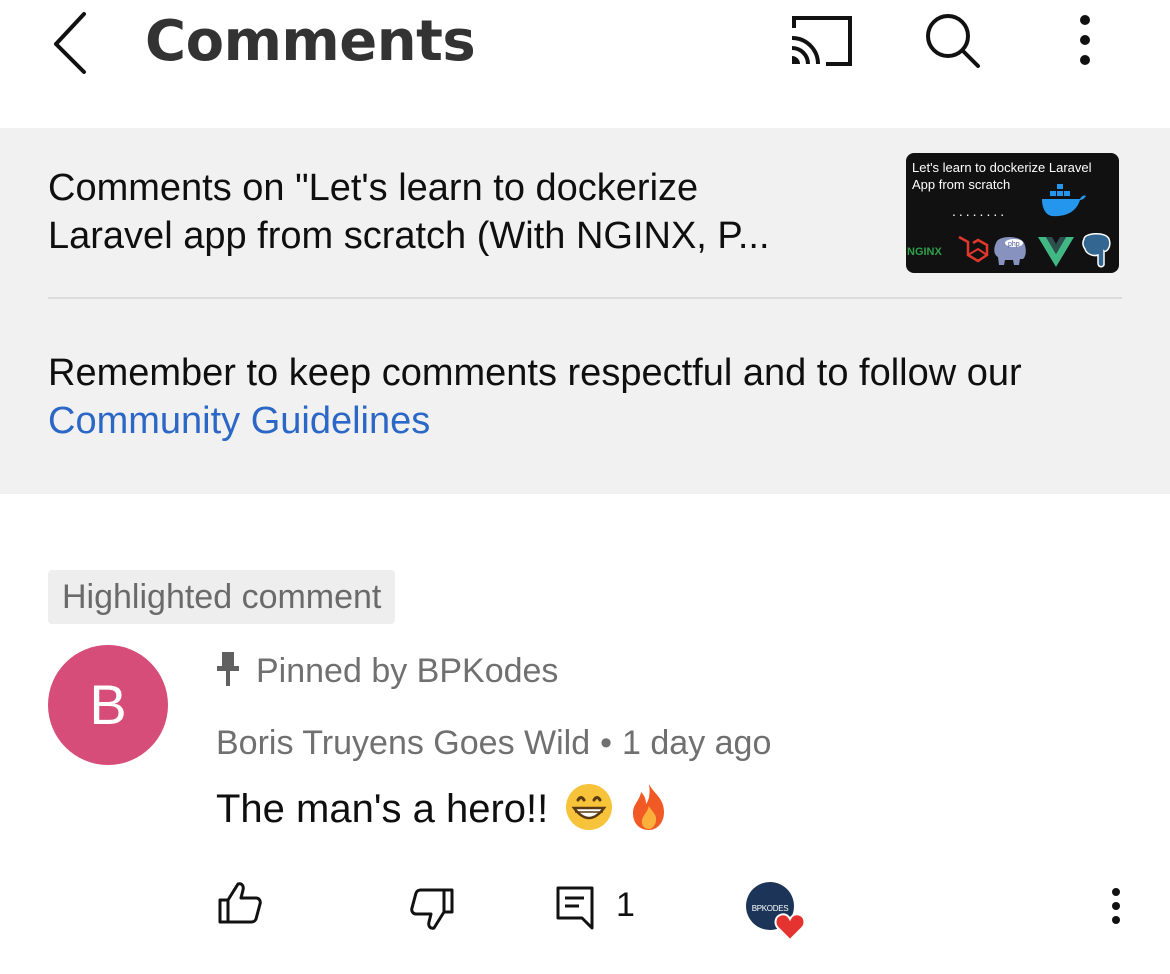 This screenshot has height=974, width=1170. What do you see at coordinates (1014, 244) in the screenshot?
I see `svg-text: php` at bounding box center [1014, 244].